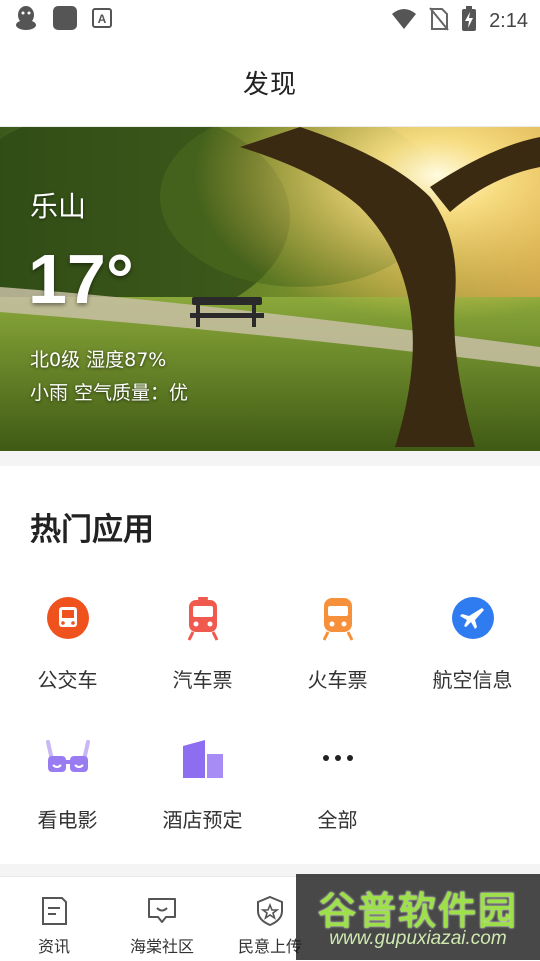  What do you see at coordinates (67, 820) in the screenshot?
I see `app-label: 看电影` at bounding box center [67, 820].